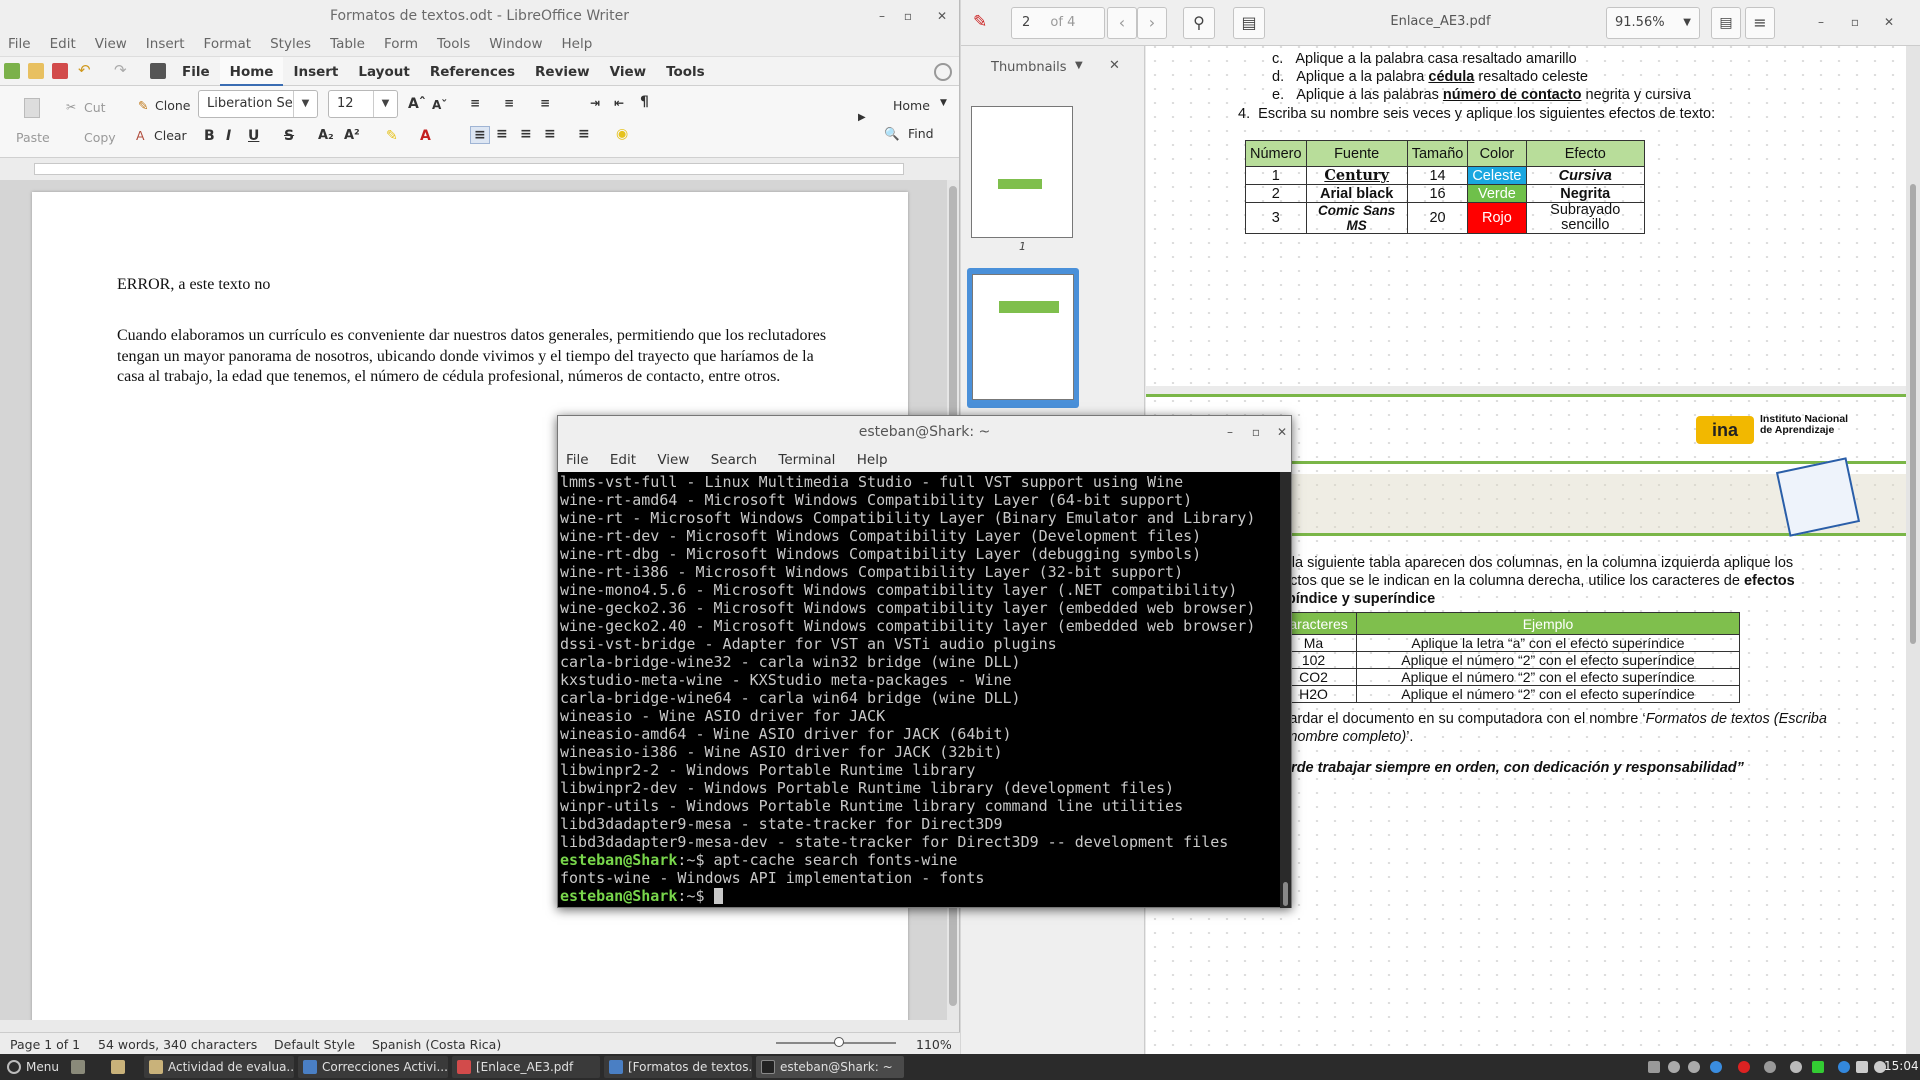 The image size is (1920, 1080). What do you see at coordinates (347, 44) in the screenshot?
I see `menu-table: Table` at bounding box center [347, 44].